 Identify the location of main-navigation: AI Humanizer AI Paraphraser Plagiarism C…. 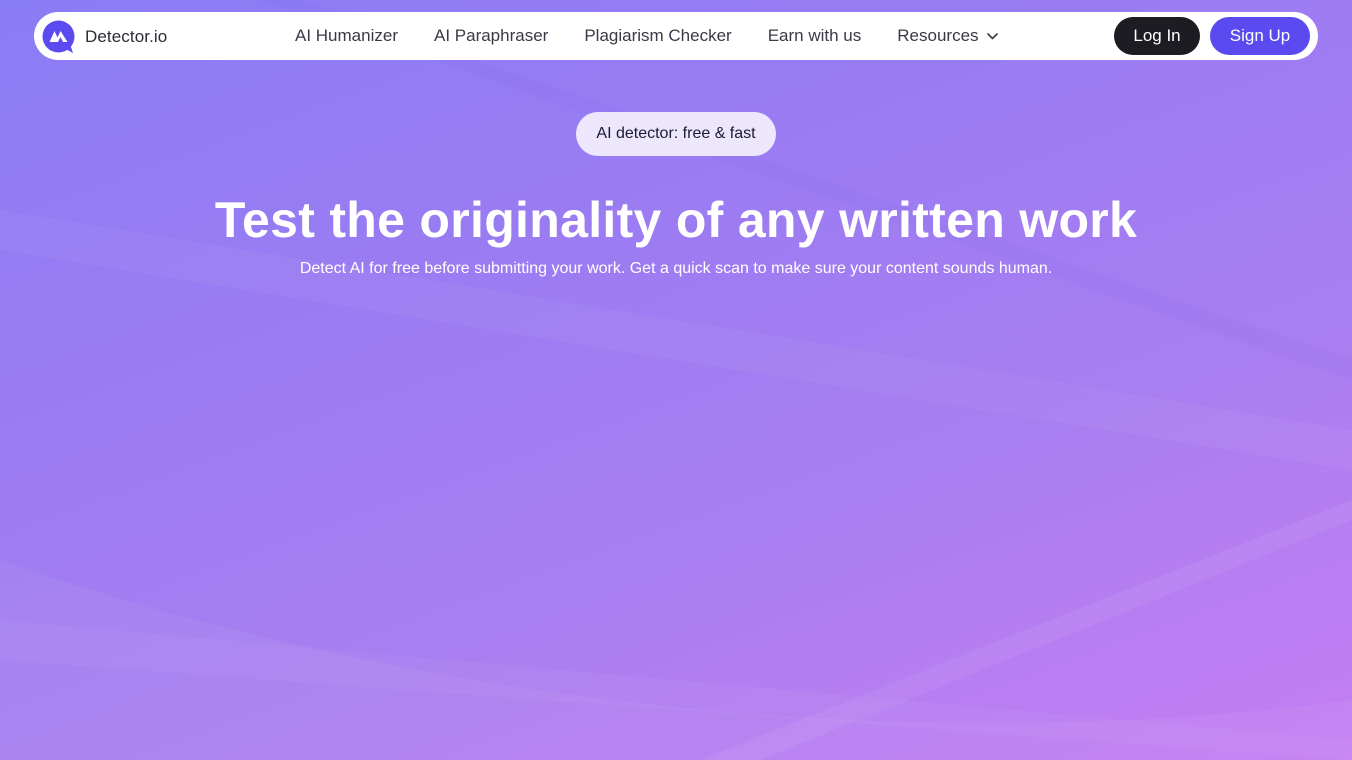
(656, 36).